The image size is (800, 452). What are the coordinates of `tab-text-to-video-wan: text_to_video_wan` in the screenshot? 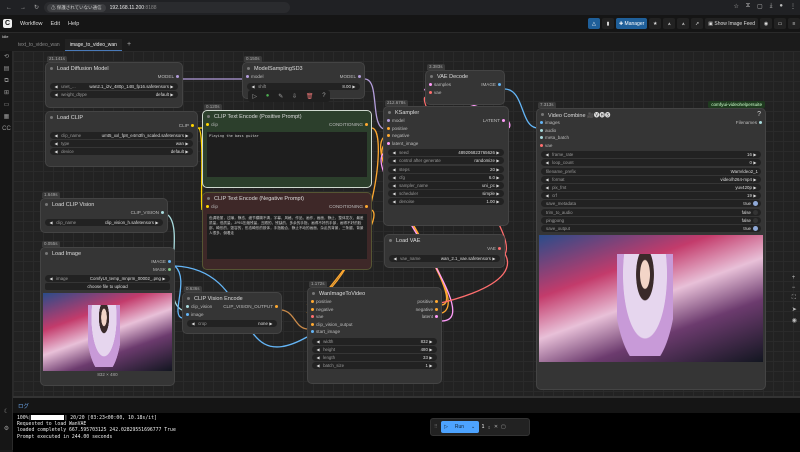 It's located at (39, 45).